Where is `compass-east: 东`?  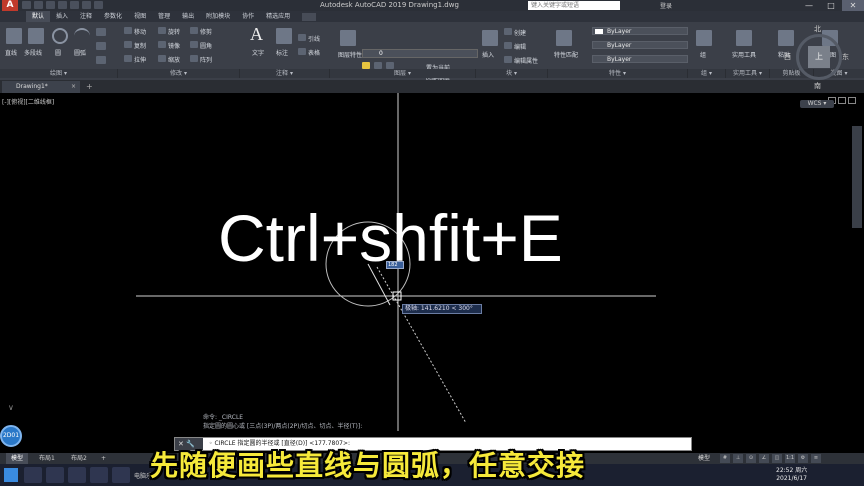
compass-east: 东 is located at coordinates (845, 57).